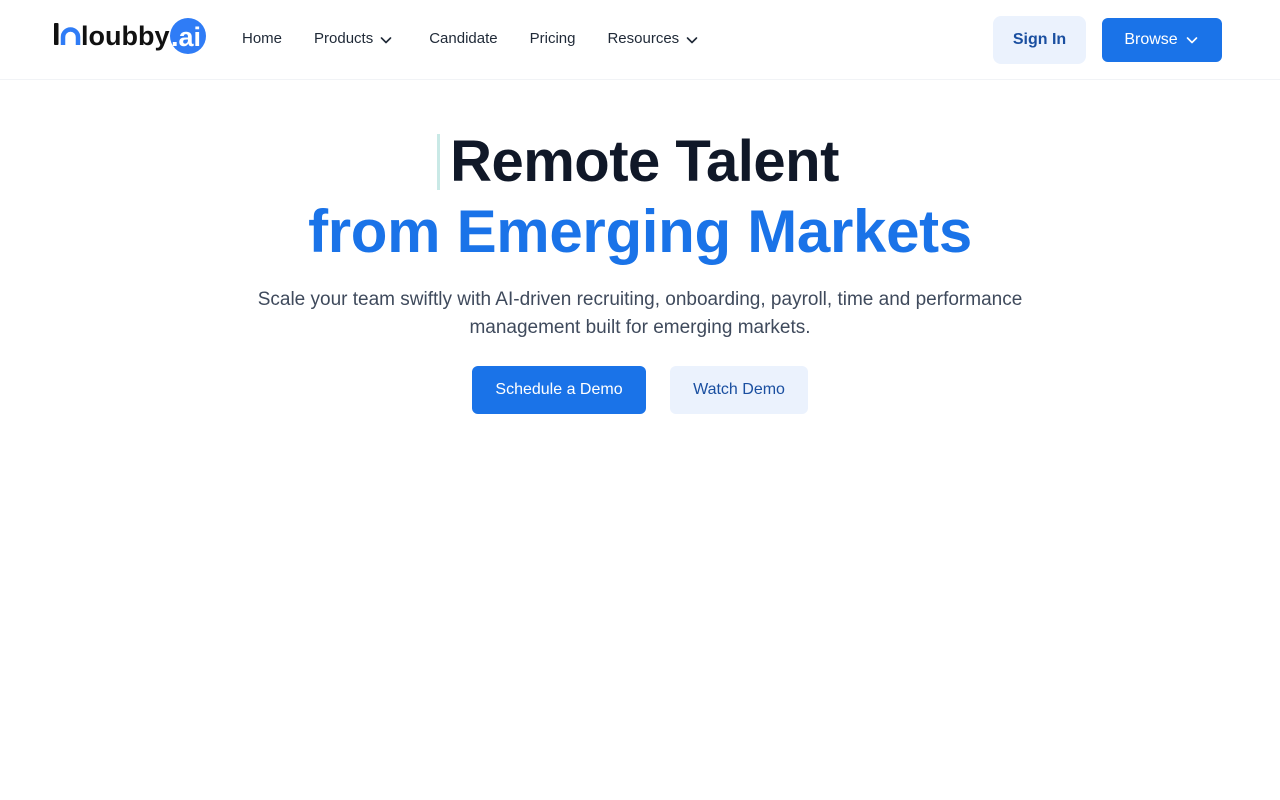 The image size is (1280, 800). I want to click on nav-home-label: Home, so click(262, 38).